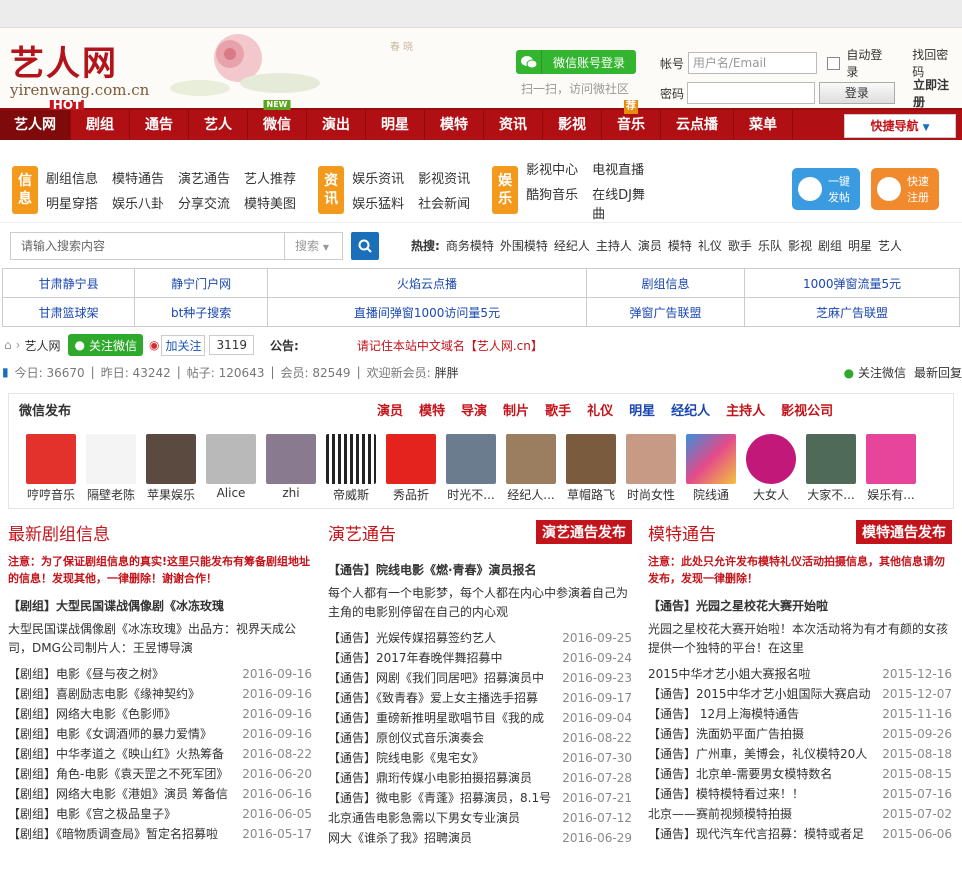  Describe the element at coordinates (427, 283) in the screenshot. I see `ad-link: 火焰云点播` at that location.